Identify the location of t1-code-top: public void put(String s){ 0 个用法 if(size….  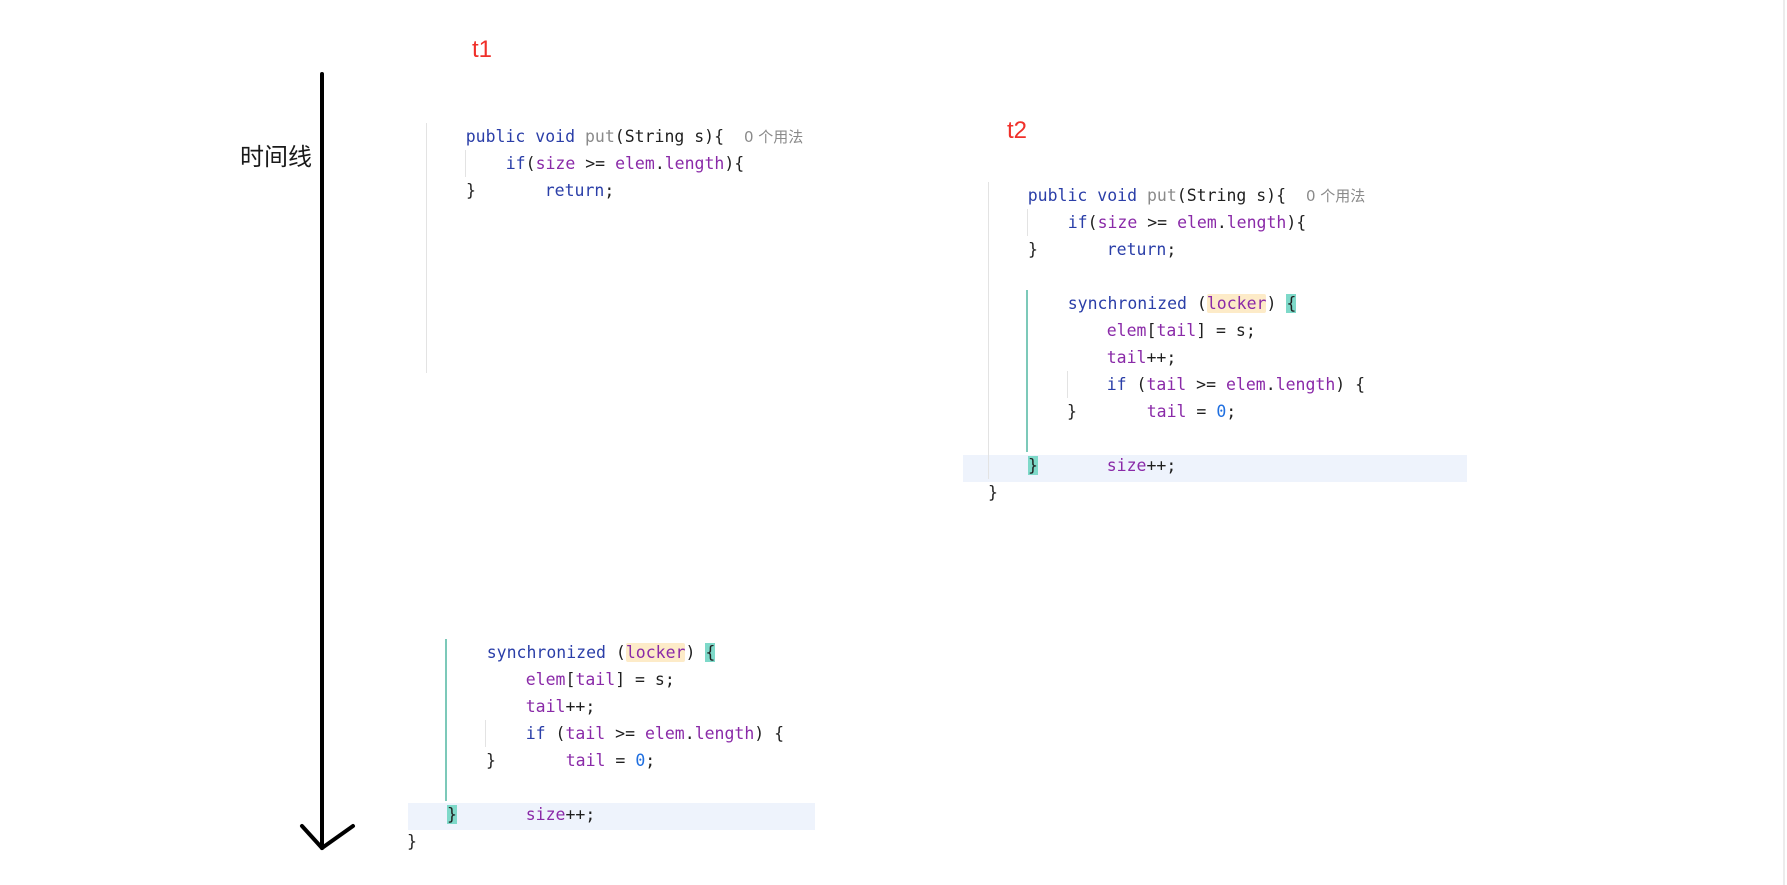
(626, 241).